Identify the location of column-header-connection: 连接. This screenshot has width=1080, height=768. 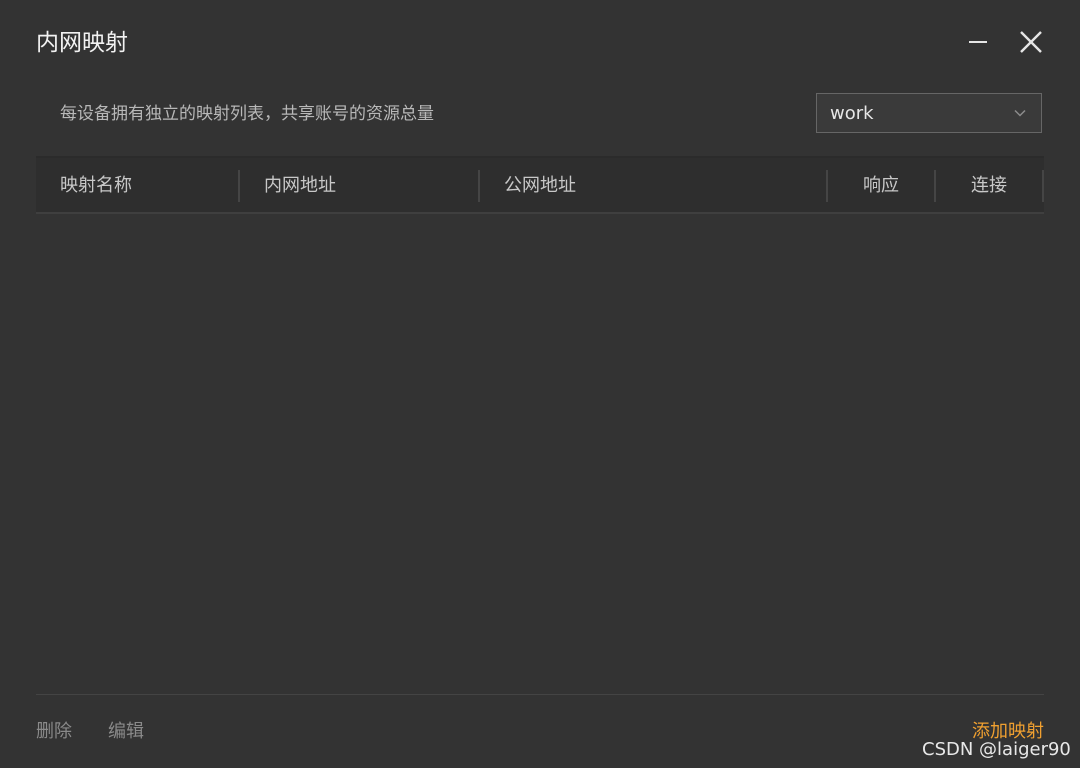
(989, 186).